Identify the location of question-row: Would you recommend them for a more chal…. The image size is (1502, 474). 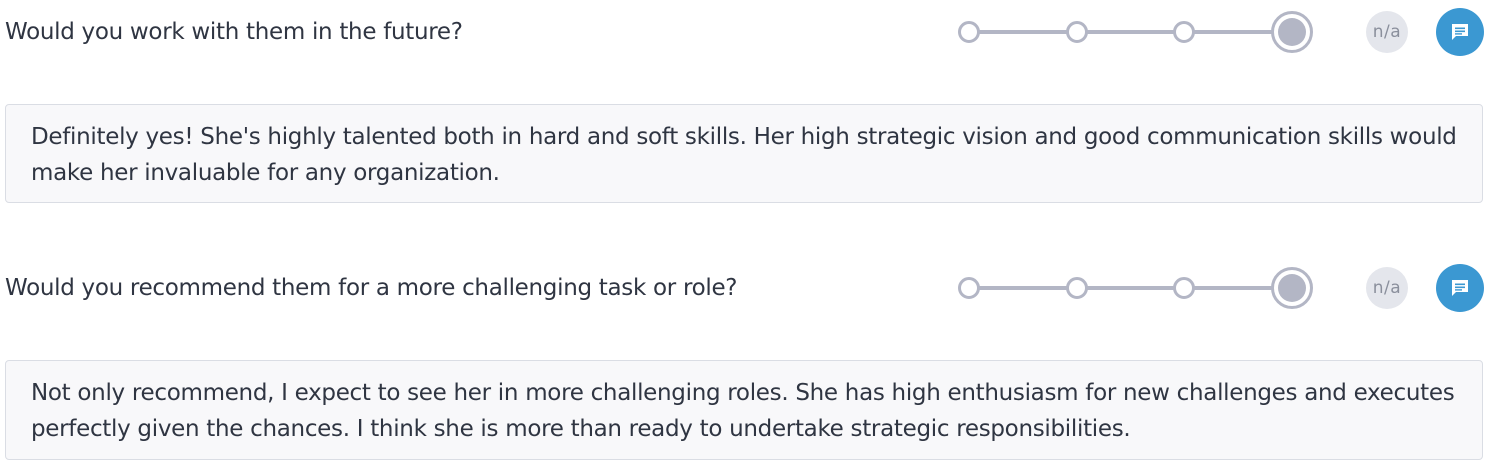
(751, 288).